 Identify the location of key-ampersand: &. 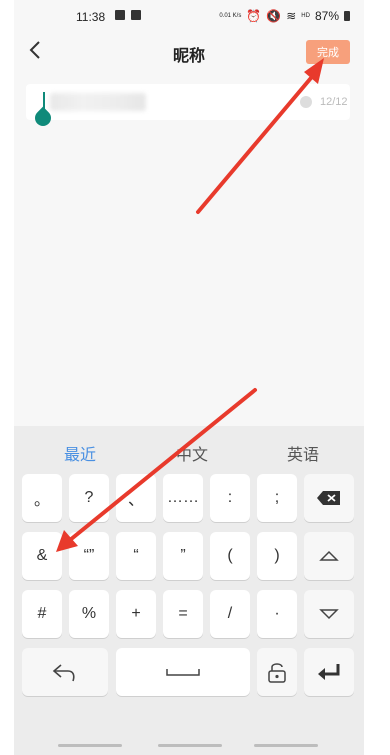
(42, 556).